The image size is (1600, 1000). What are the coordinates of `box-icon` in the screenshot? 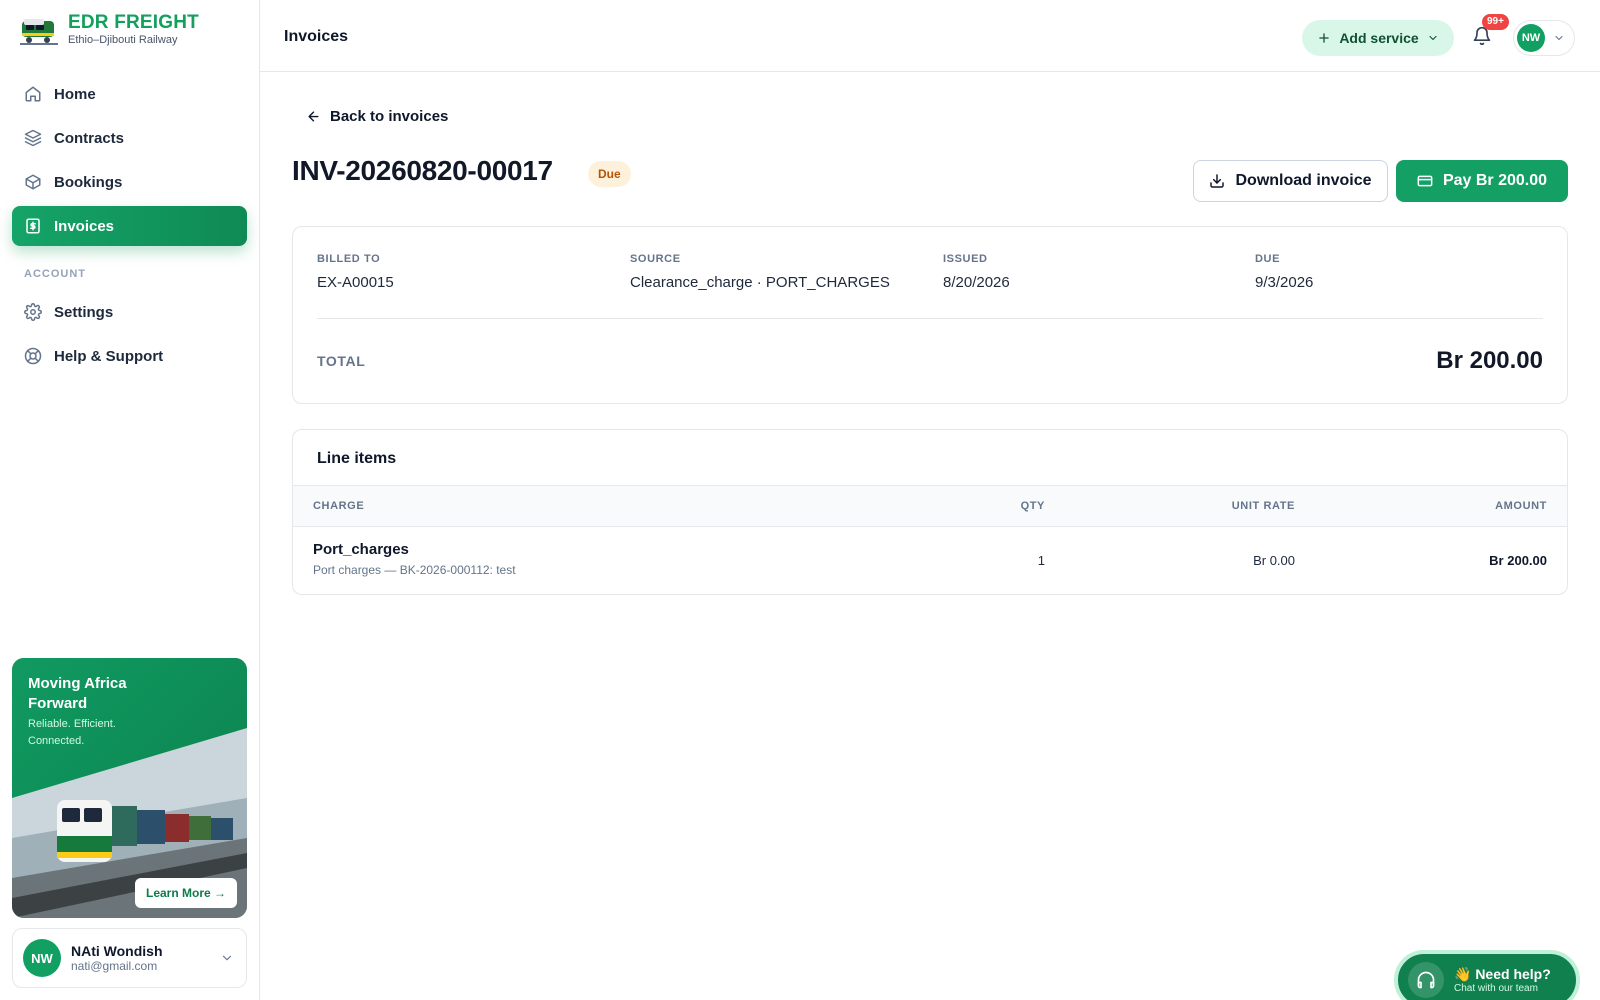 It's located at (33, 182).